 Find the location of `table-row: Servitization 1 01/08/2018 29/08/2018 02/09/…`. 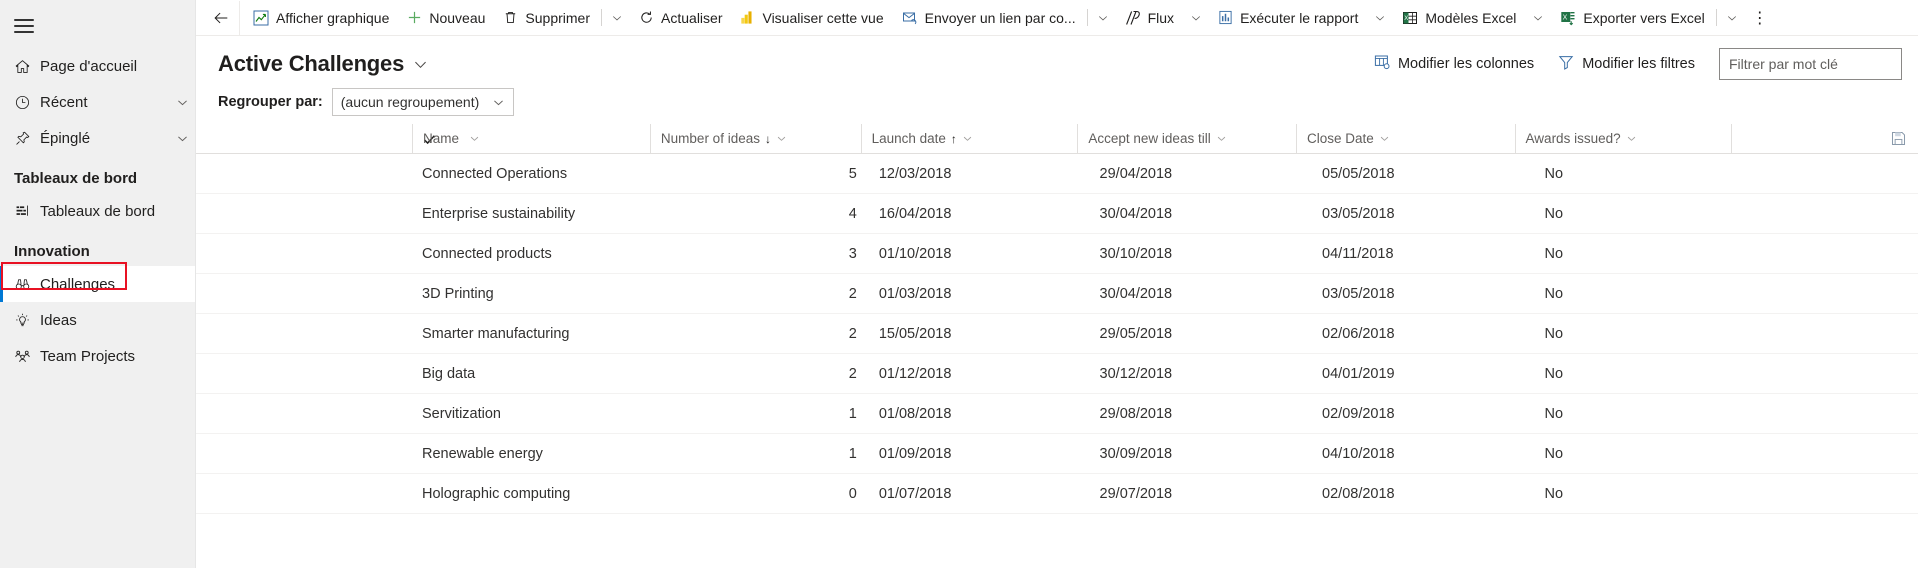

table-row: Servitization 1 01/08/2018 29/08/2018 02/09/… is located at coordinates (1057, 414).